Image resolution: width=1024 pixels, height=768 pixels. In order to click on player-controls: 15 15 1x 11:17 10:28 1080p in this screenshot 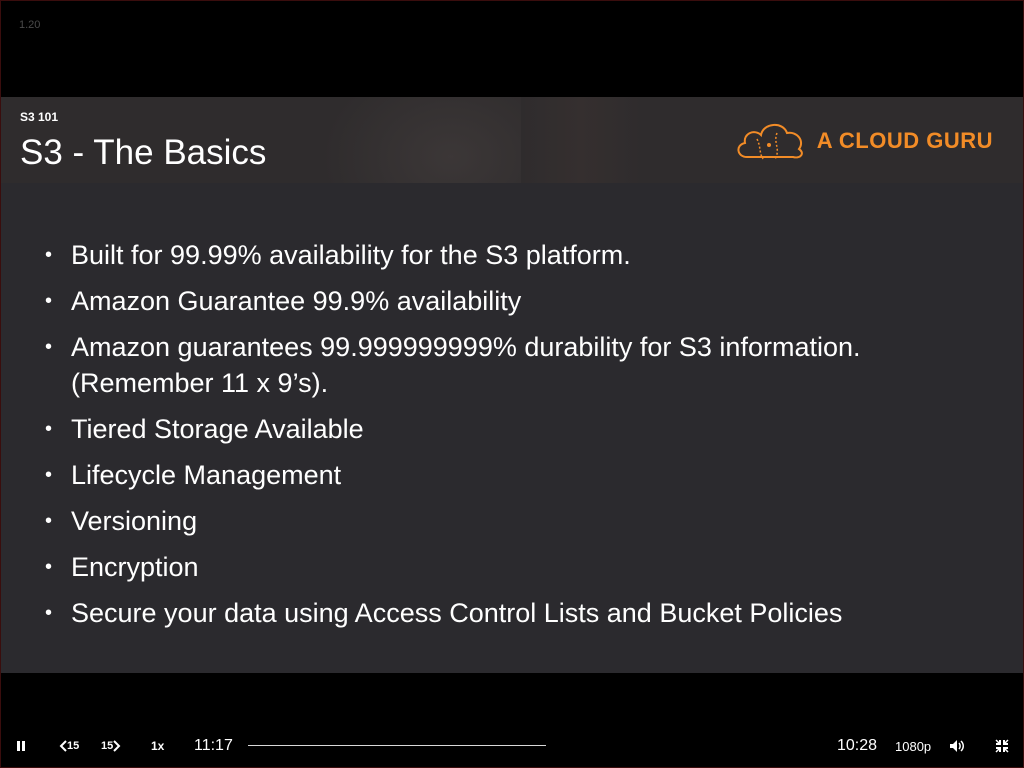, I will do `click(512, 746)`.